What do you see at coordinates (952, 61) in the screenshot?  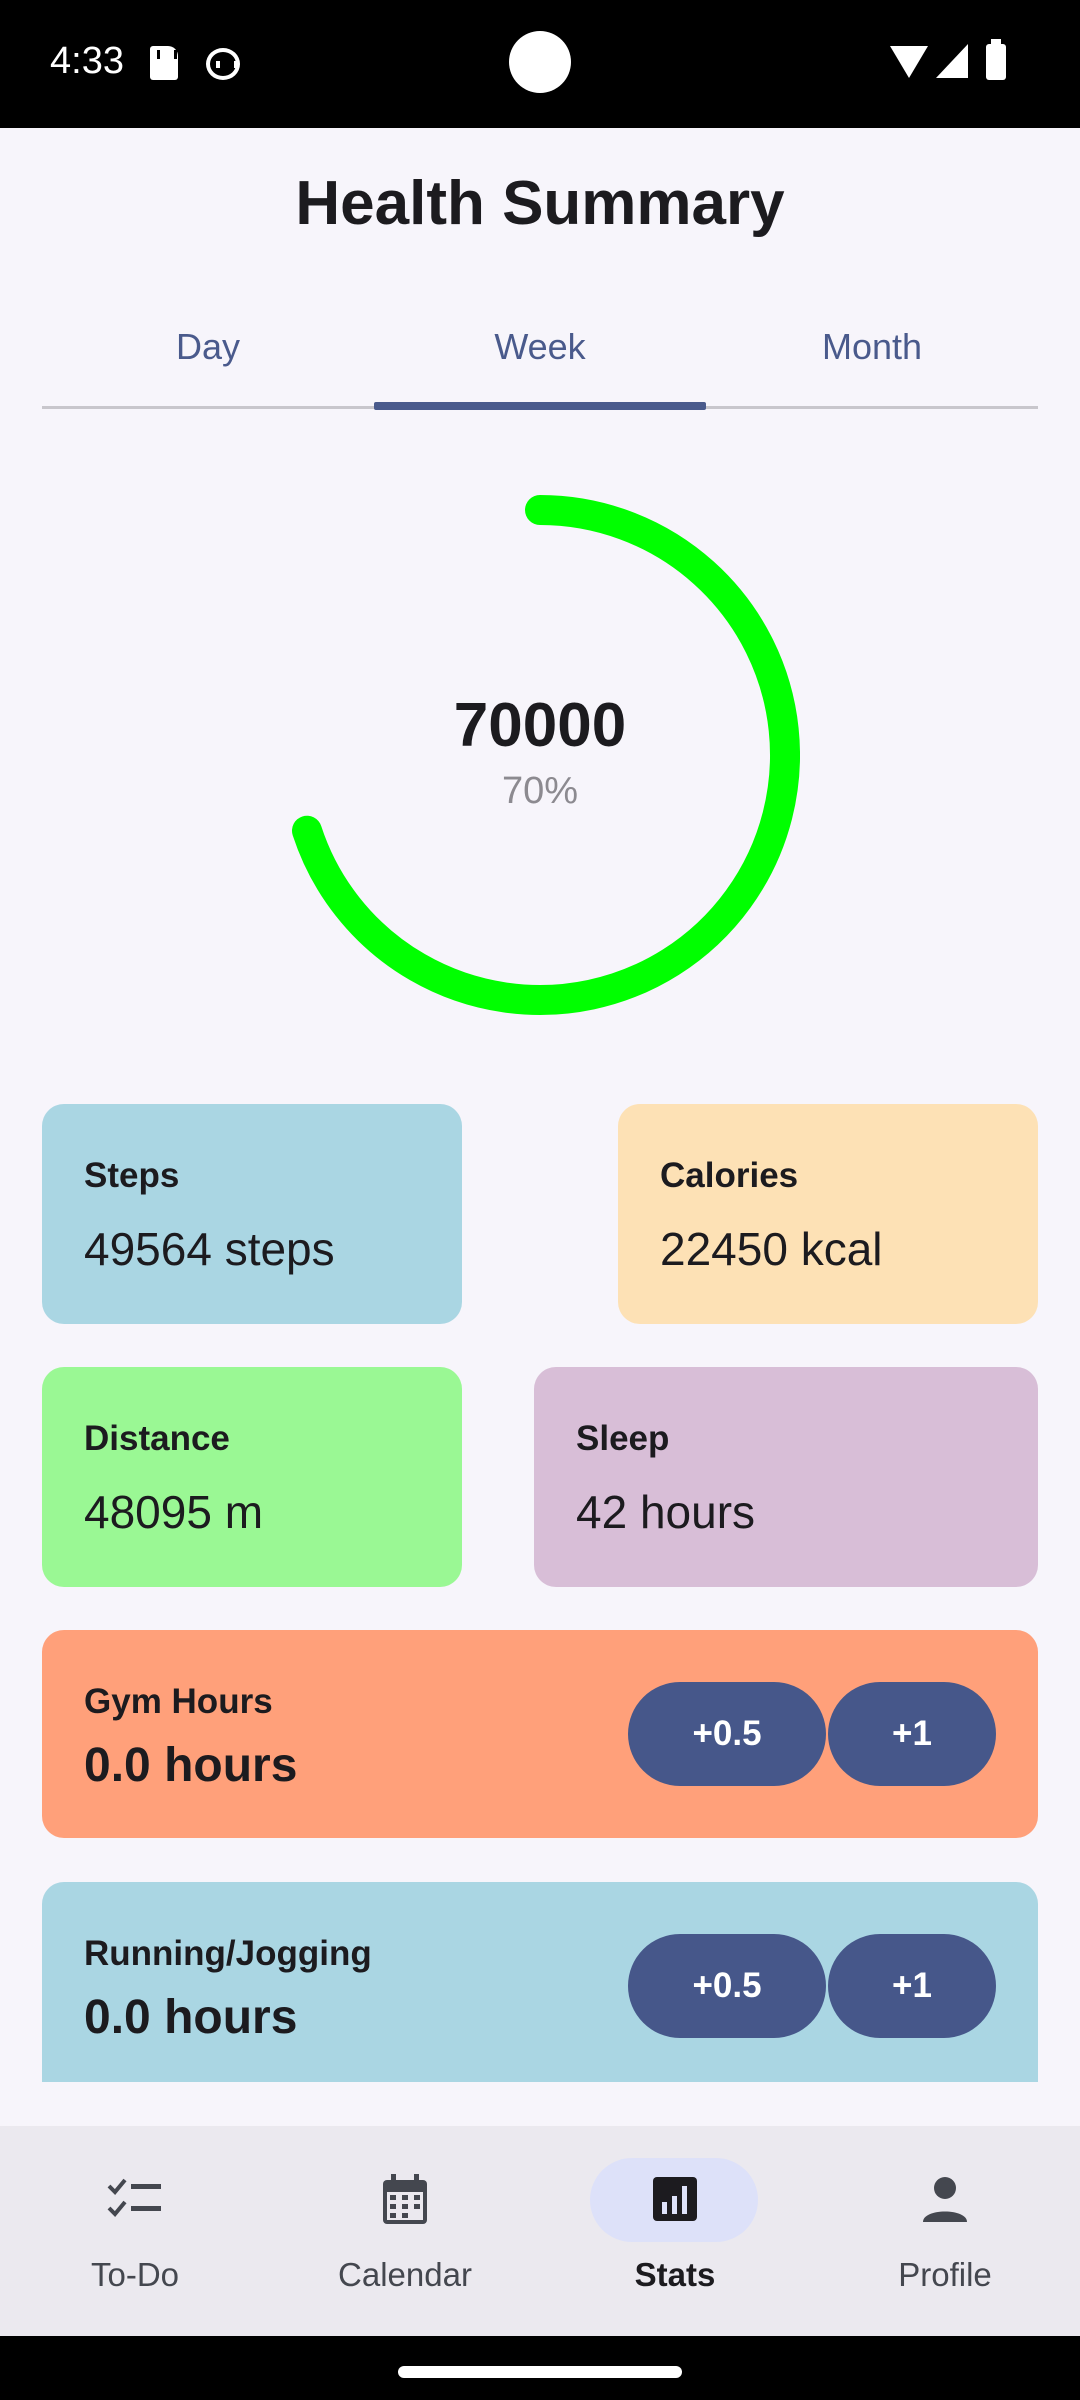 I see `signal-icon` at bounding box center [952, 61].